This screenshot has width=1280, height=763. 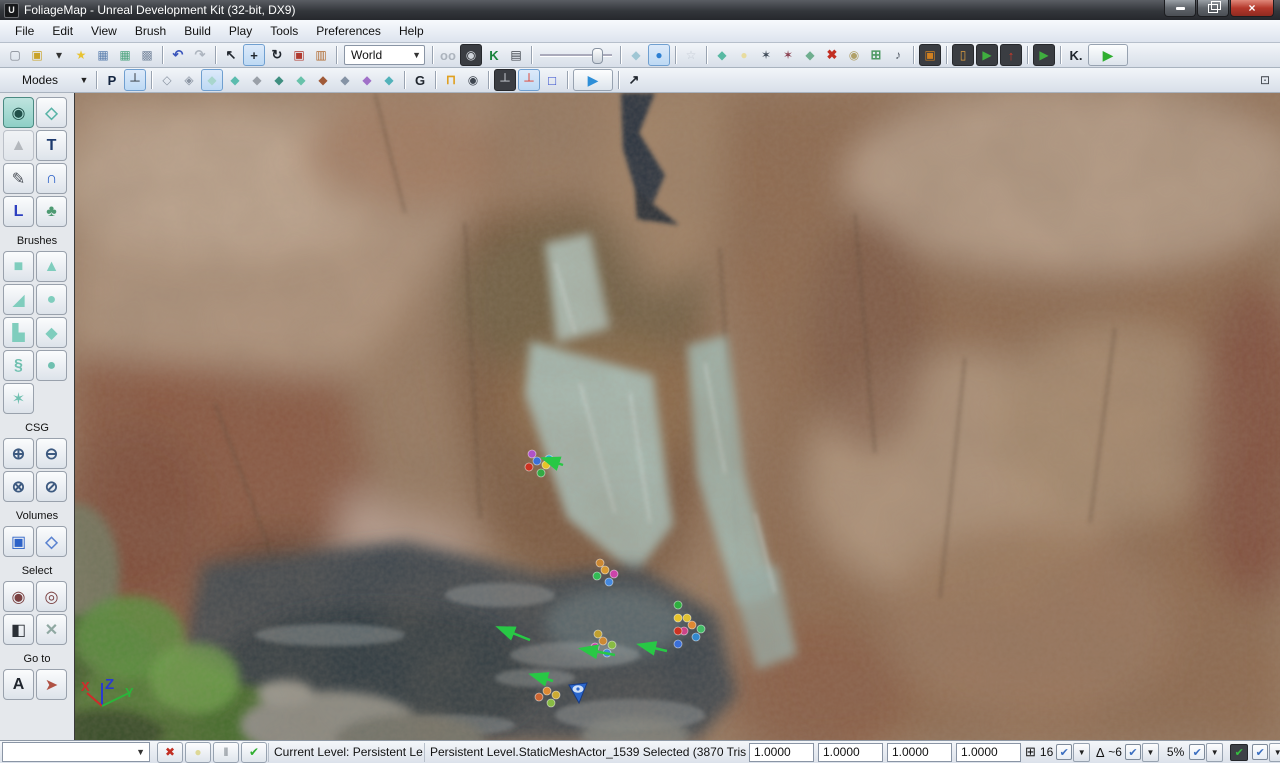 What do you see at coordinates (257, 80) in the screenshot?
I see `detail-lighting-view-icon: ◆` at bounding box center [257, 80].